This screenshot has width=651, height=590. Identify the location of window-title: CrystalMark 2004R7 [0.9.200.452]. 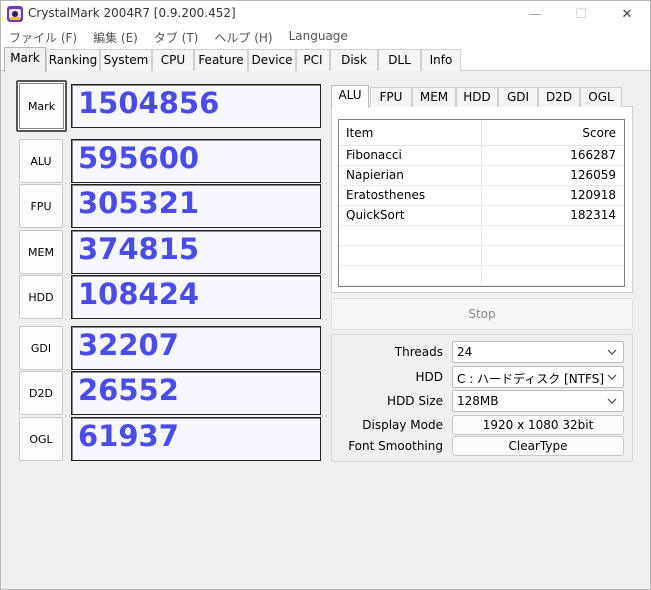
(132, 13).